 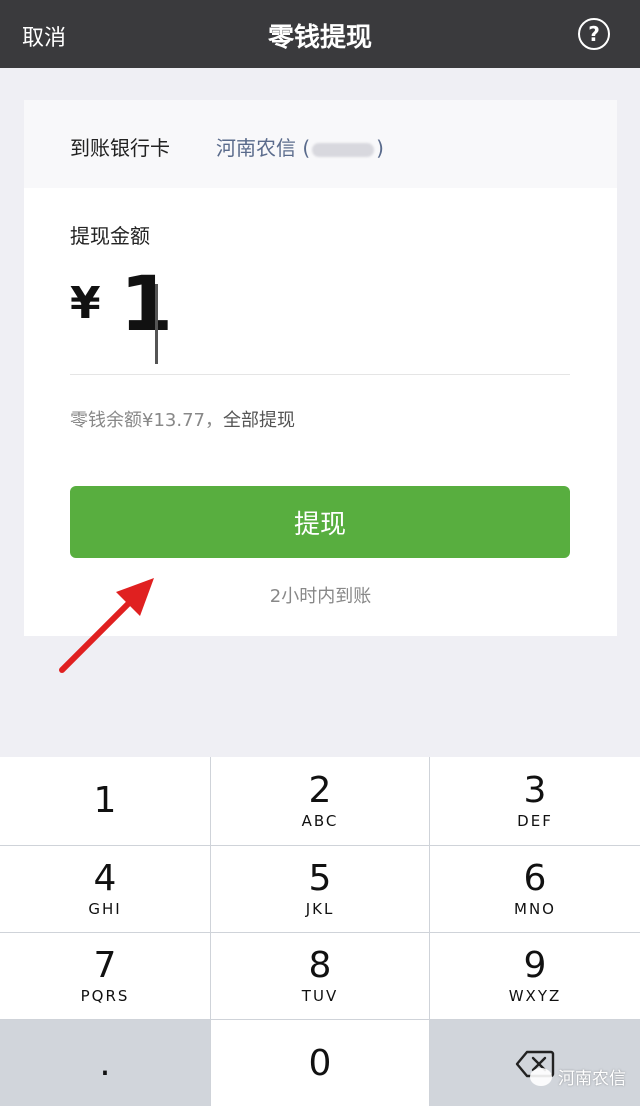 I want to click on key-letters: TUV, so click(x=320, y=995).